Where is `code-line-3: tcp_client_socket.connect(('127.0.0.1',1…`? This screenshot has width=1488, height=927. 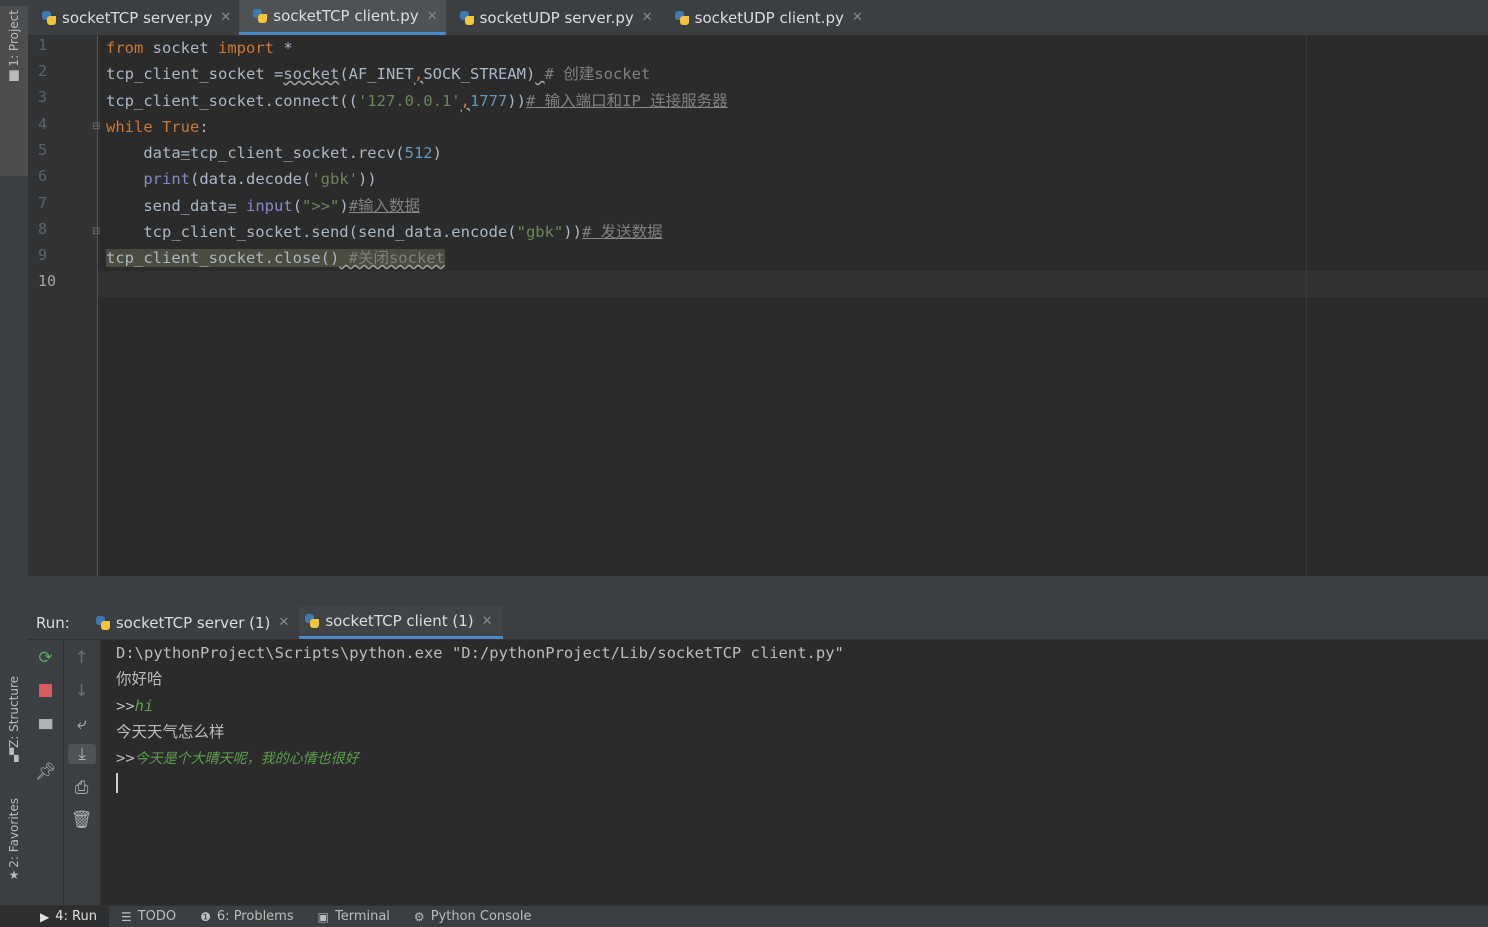
code-line-3: tcp_client_socket.connect(('127.0.0.1',1… is located at coordinates (417, 101).